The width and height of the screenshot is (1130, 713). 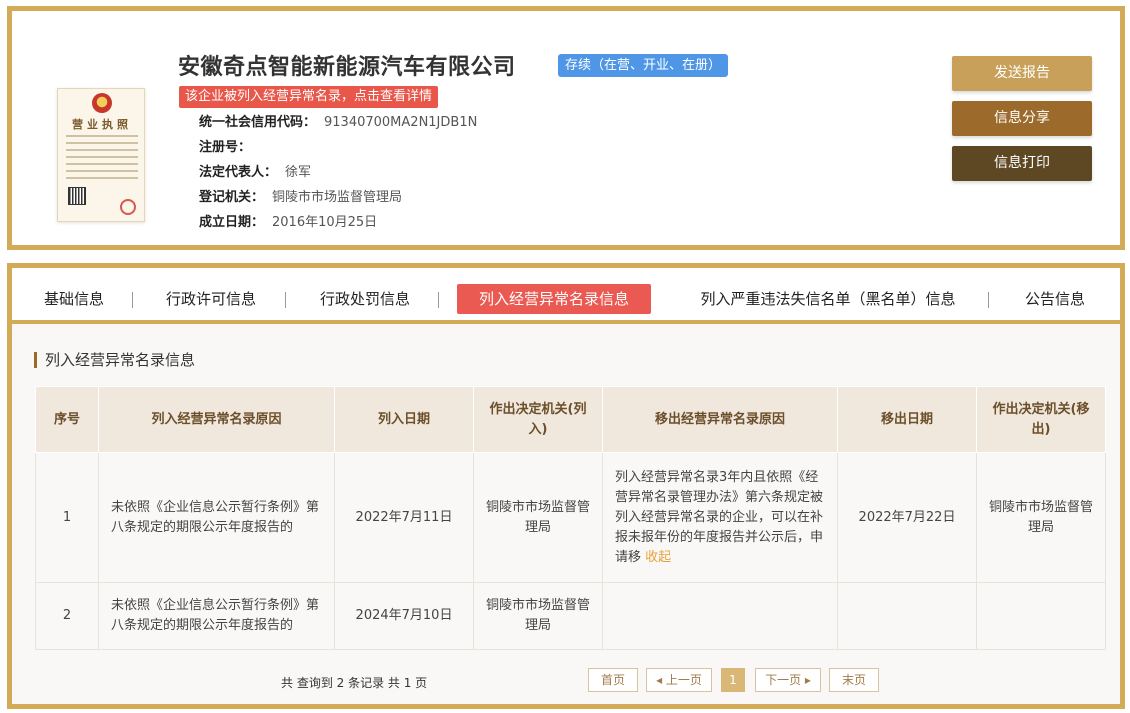 I want to click on column-header-date-in: 列入日期, so click(x=404, y=419).